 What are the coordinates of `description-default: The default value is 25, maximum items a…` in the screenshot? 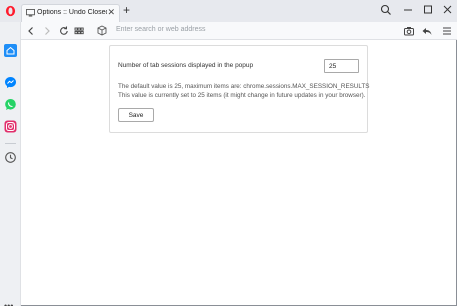 It's located at (244, 86).